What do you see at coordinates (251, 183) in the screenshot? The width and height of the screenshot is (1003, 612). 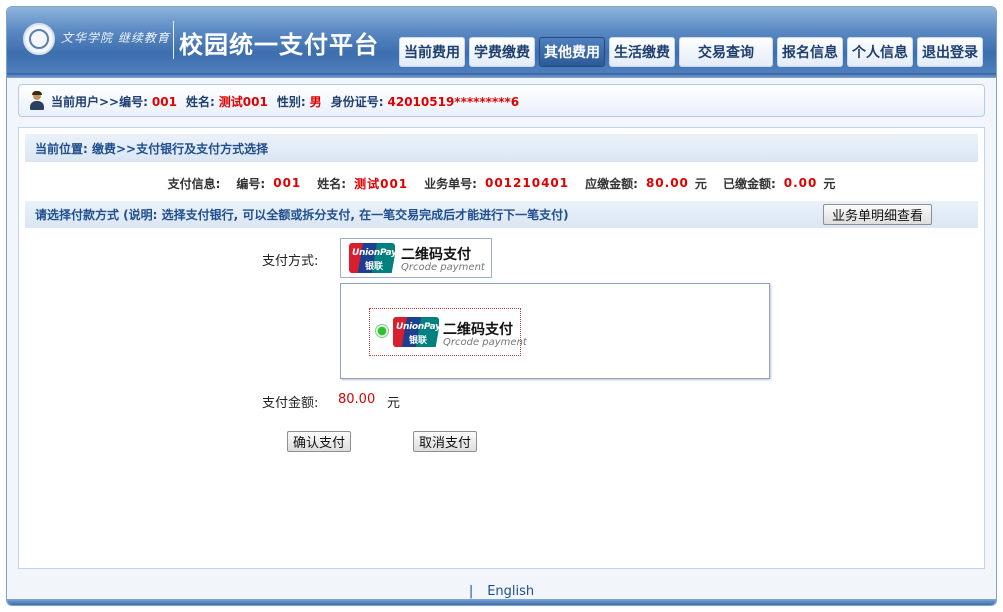 I see `payment-id-label: 编号:` at bounding box center [251, 183].